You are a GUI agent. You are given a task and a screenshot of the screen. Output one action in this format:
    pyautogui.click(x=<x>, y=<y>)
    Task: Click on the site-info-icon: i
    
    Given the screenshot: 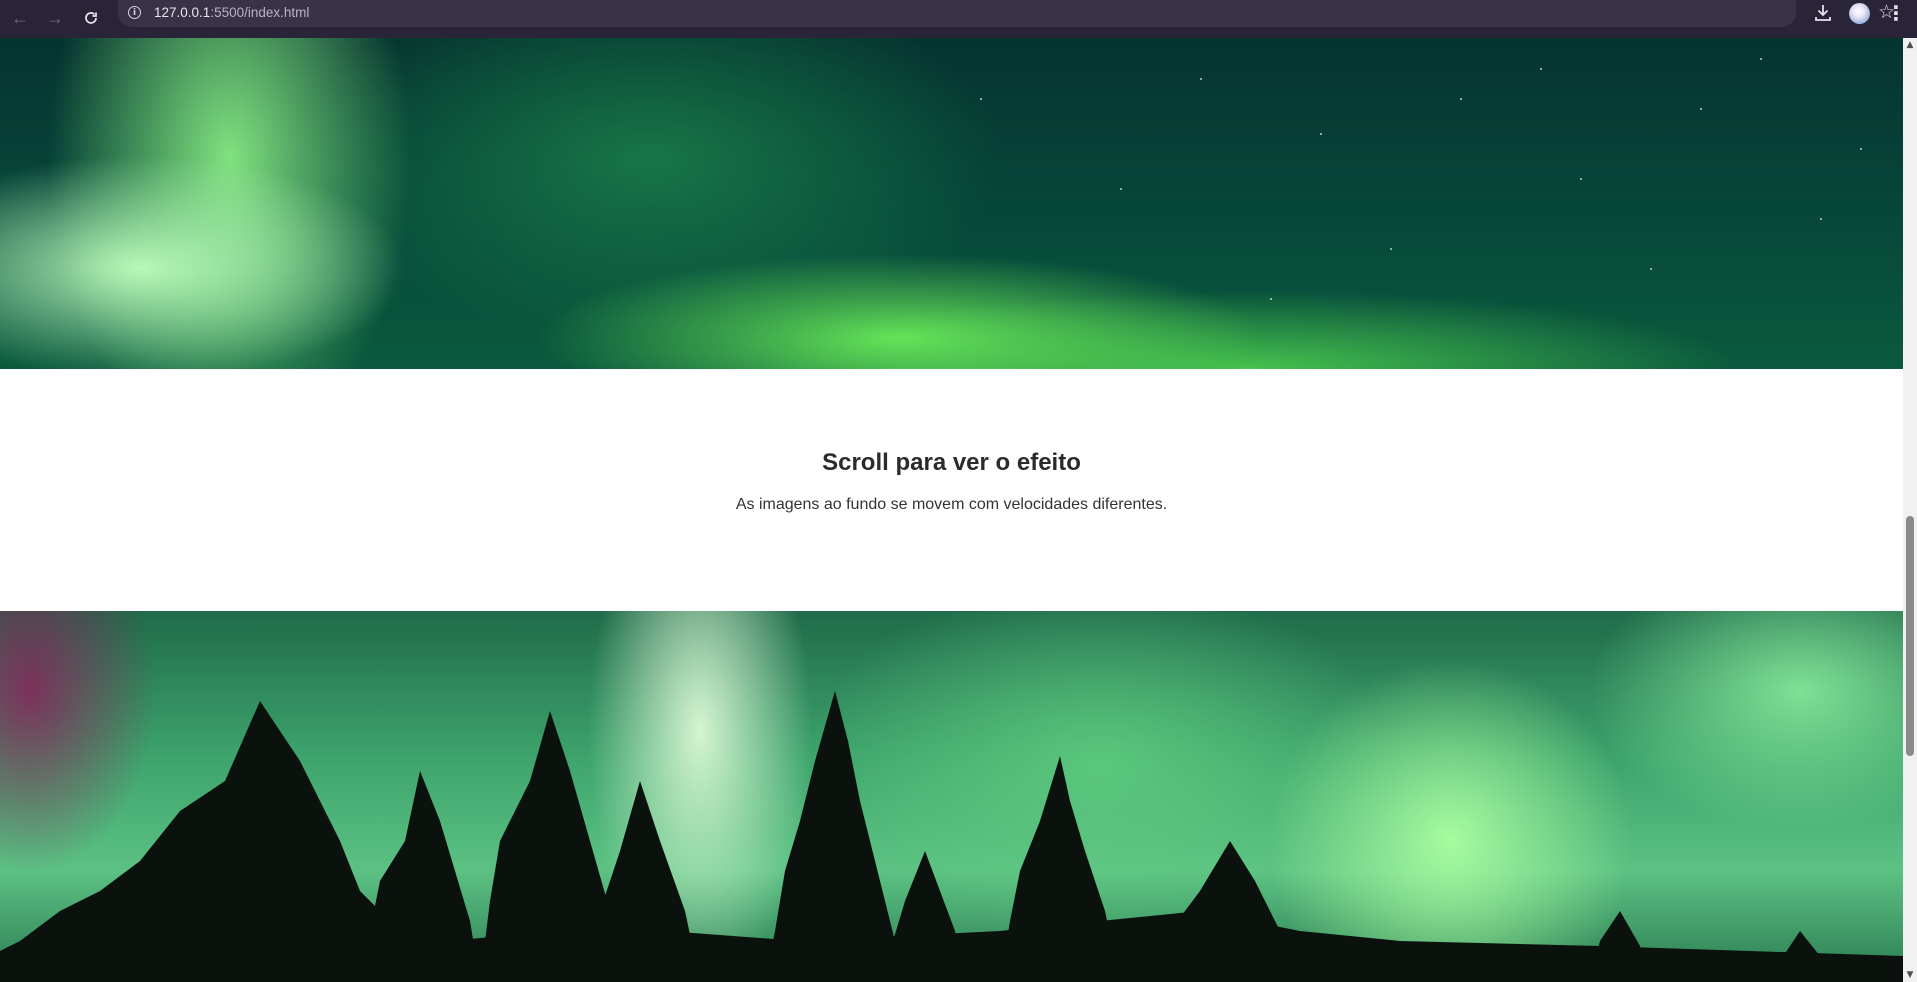 What is the action you would take?
    pyautogui.click(x=134, y=12)
    